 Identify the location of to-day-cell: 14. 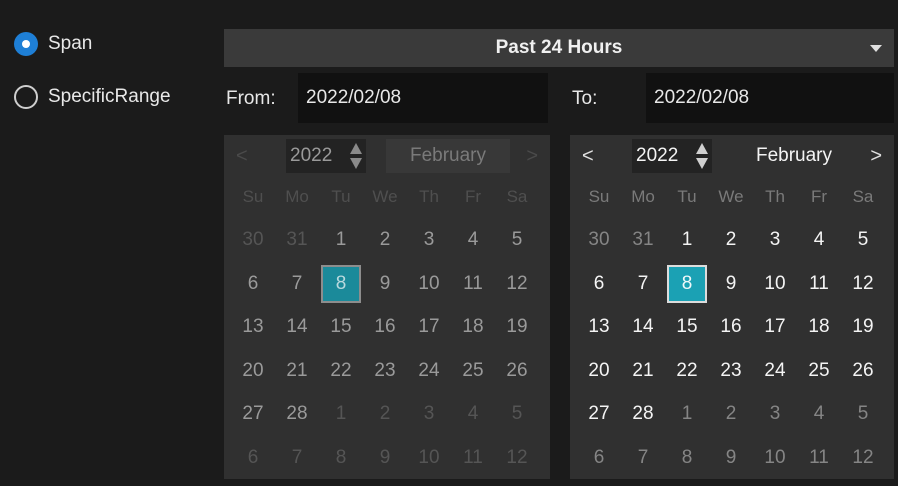
(643, 328).